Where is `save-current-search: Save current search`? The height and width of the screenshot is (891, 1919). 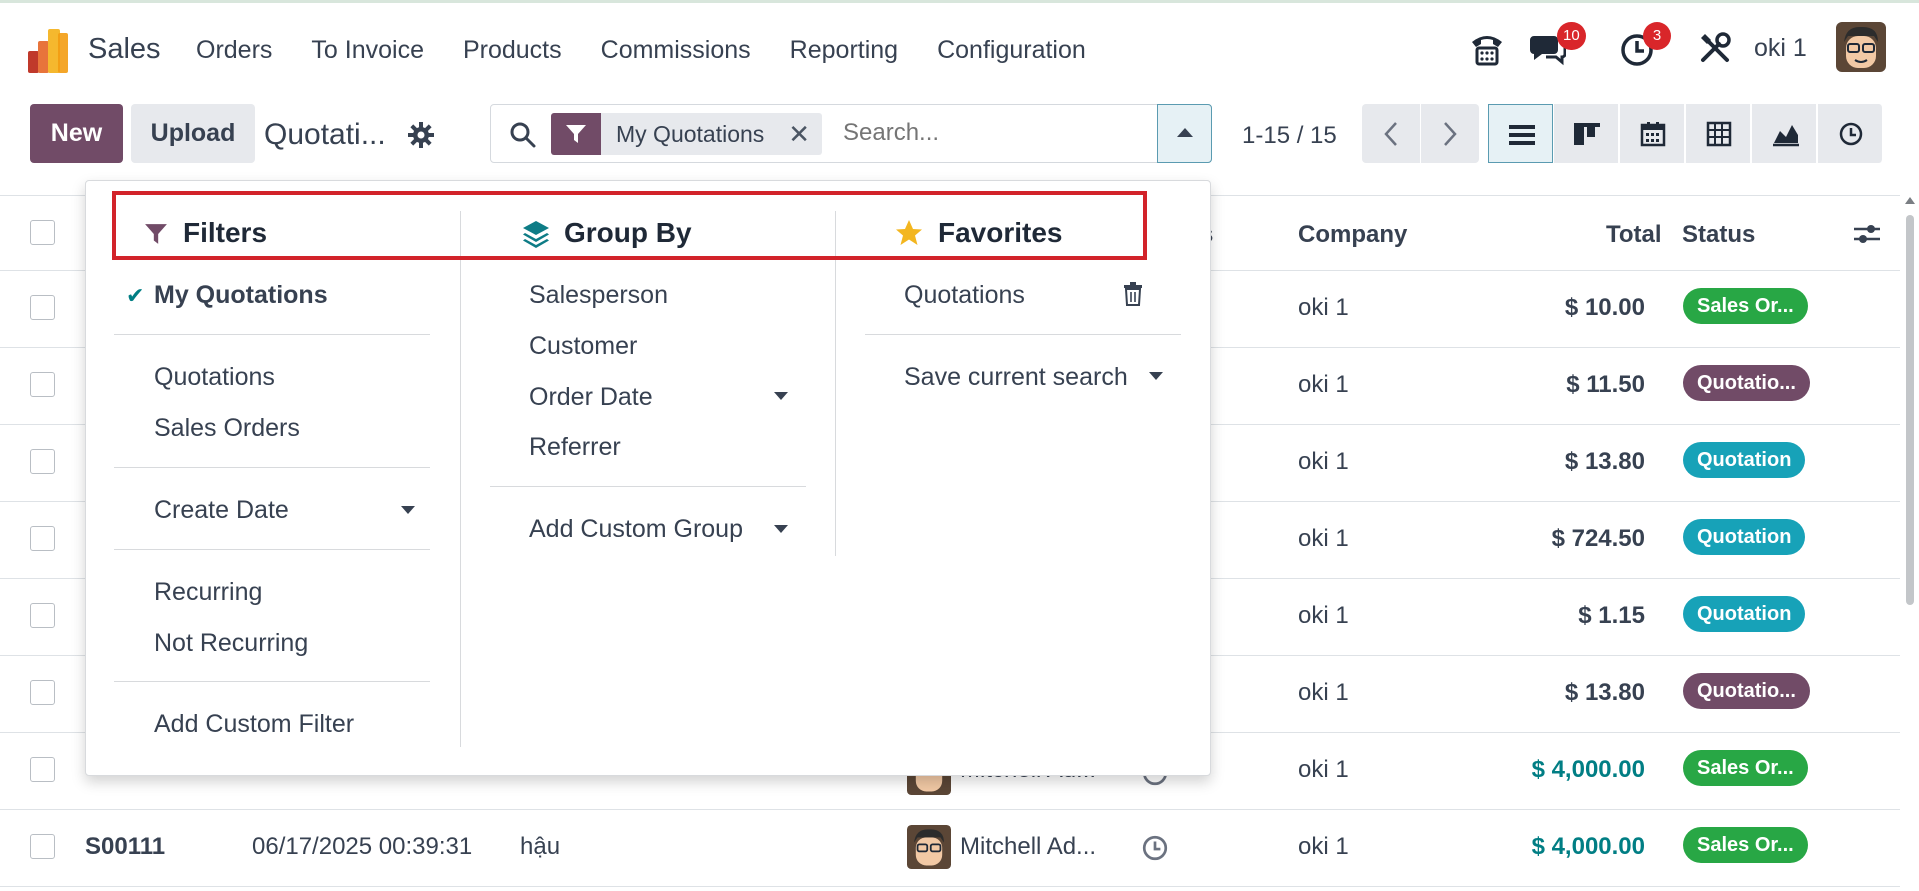
save-current-search: Save current search is located at coordinates (1016, 377).